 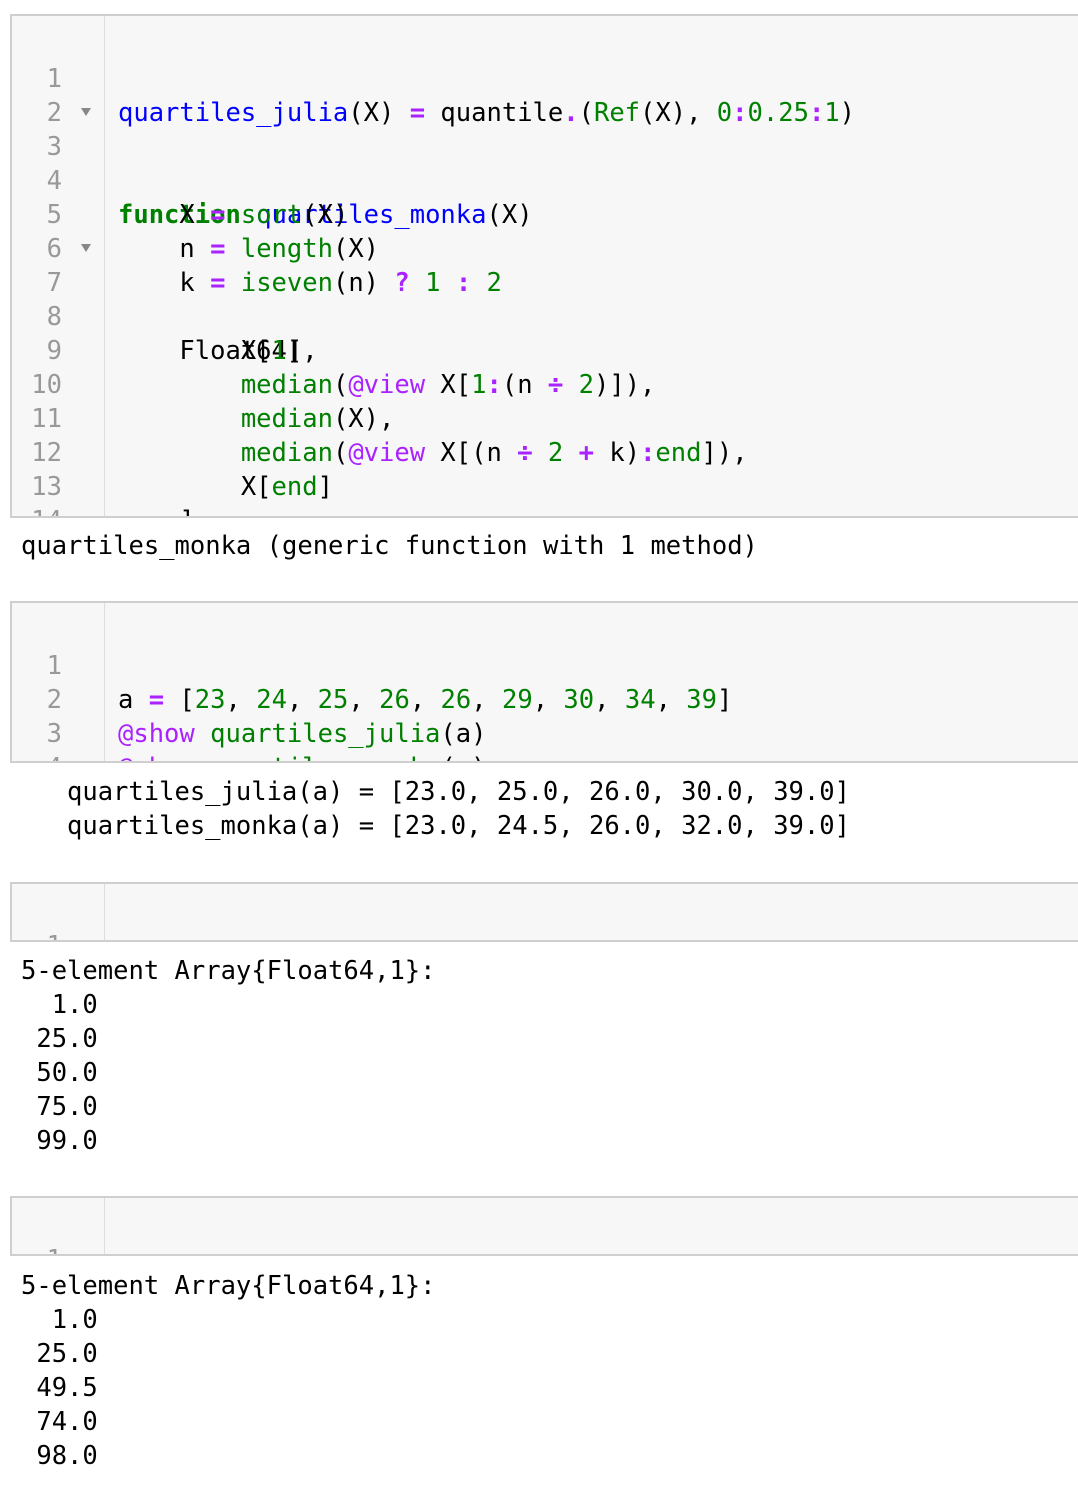 What do you see at coordinates (156, 511) in the screenshot?
I see `code-token: ]` at bounding box center [156, 511].